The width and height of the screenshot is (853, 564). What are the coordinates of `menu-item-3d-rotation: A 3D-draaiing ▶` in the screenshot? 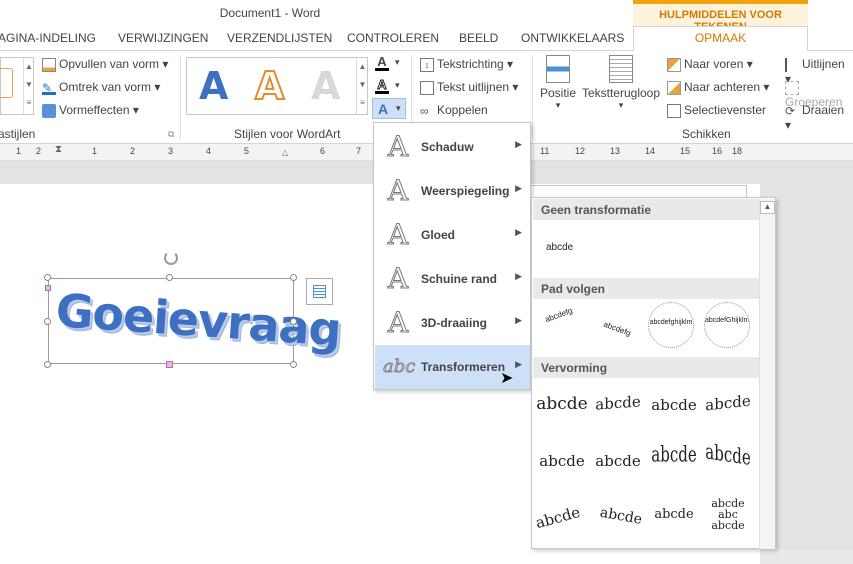 It's located at (452, 323).